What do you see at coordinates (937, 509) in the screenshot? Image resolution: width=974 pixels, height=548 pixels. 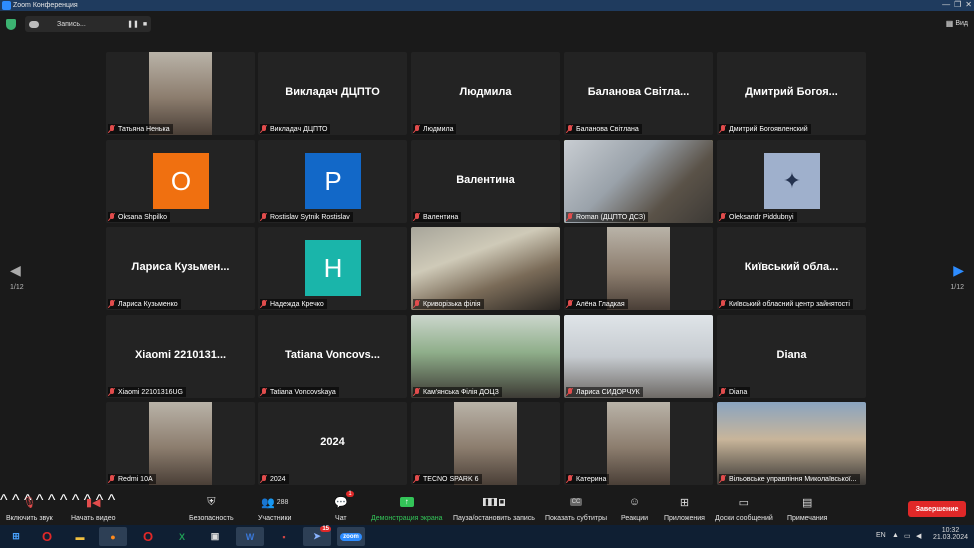 I see `end-meeting-button: Завершение` at bounding box center [937, 509].